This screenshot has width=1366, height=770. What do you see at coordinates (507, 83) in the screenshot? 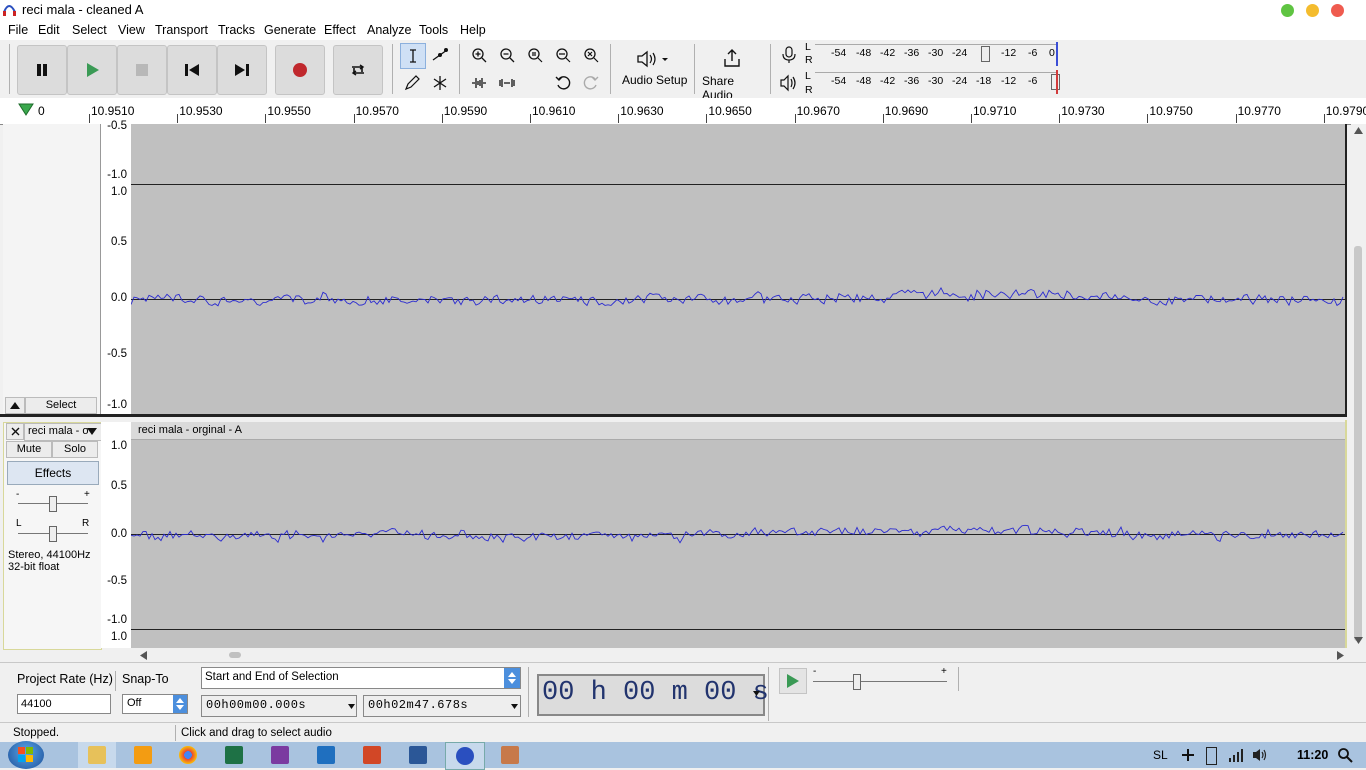
I see `silence-audio-button` at bounding box center [507, 83].